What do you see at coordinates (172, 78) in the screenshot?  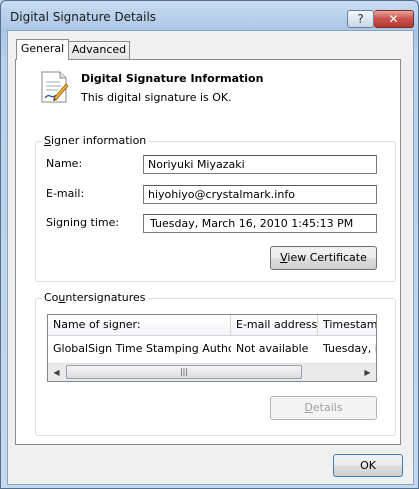 I see `header-title: Digital Signature Information` at bounding box center [172, 78].